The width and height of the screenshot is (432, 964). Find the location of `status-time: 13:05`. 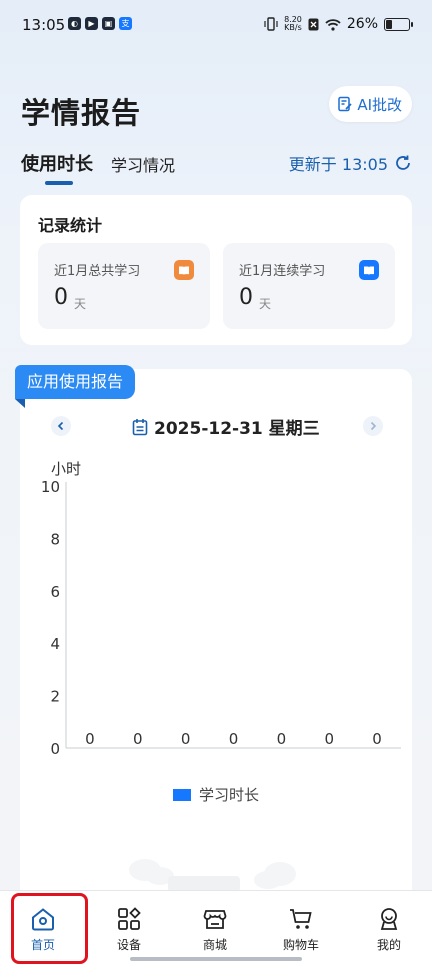

status-time: 13:05 is located at coordinates (44, 25).